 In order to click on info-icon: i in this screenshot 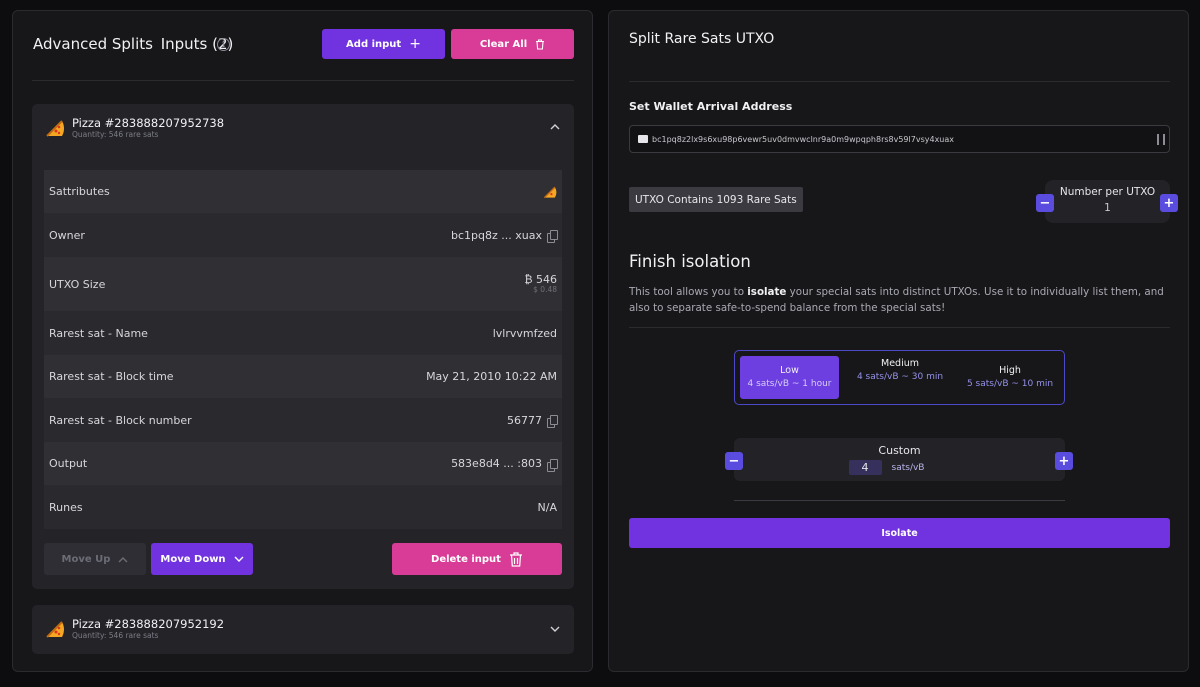, I will do `click(223, 44)`.